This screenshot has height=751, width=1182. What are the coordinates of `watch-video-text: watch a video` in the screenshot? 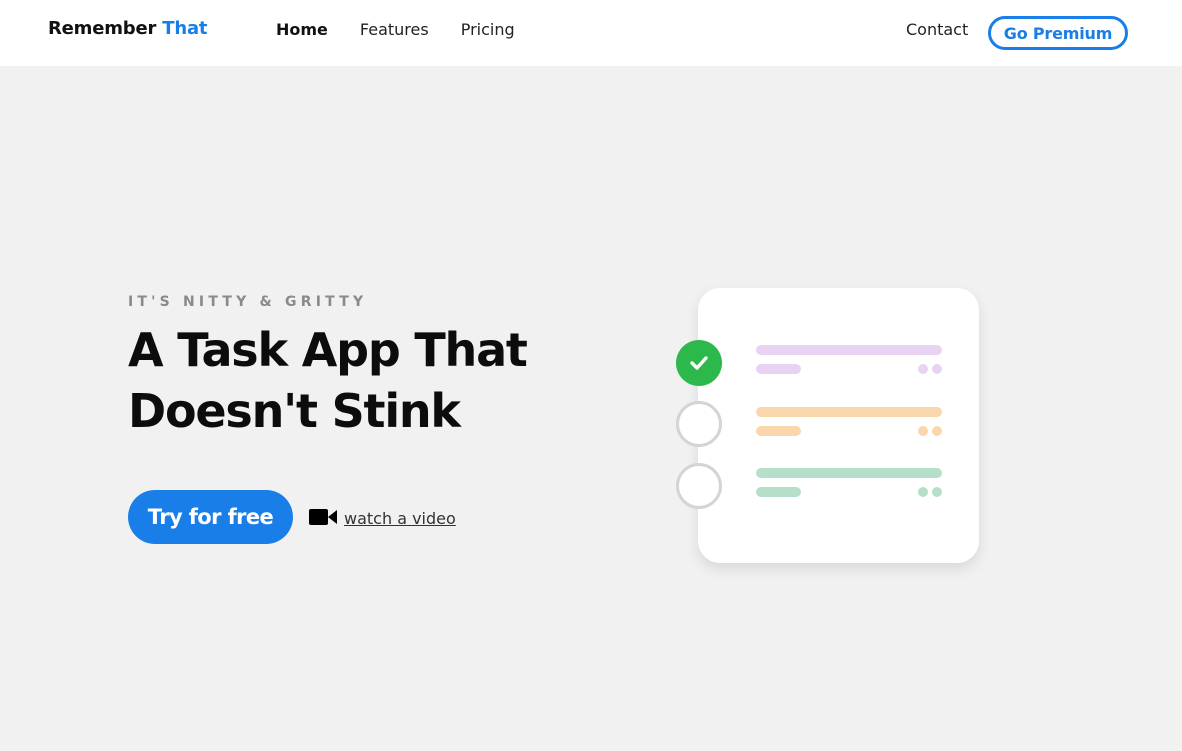 It's located at (400, 518).